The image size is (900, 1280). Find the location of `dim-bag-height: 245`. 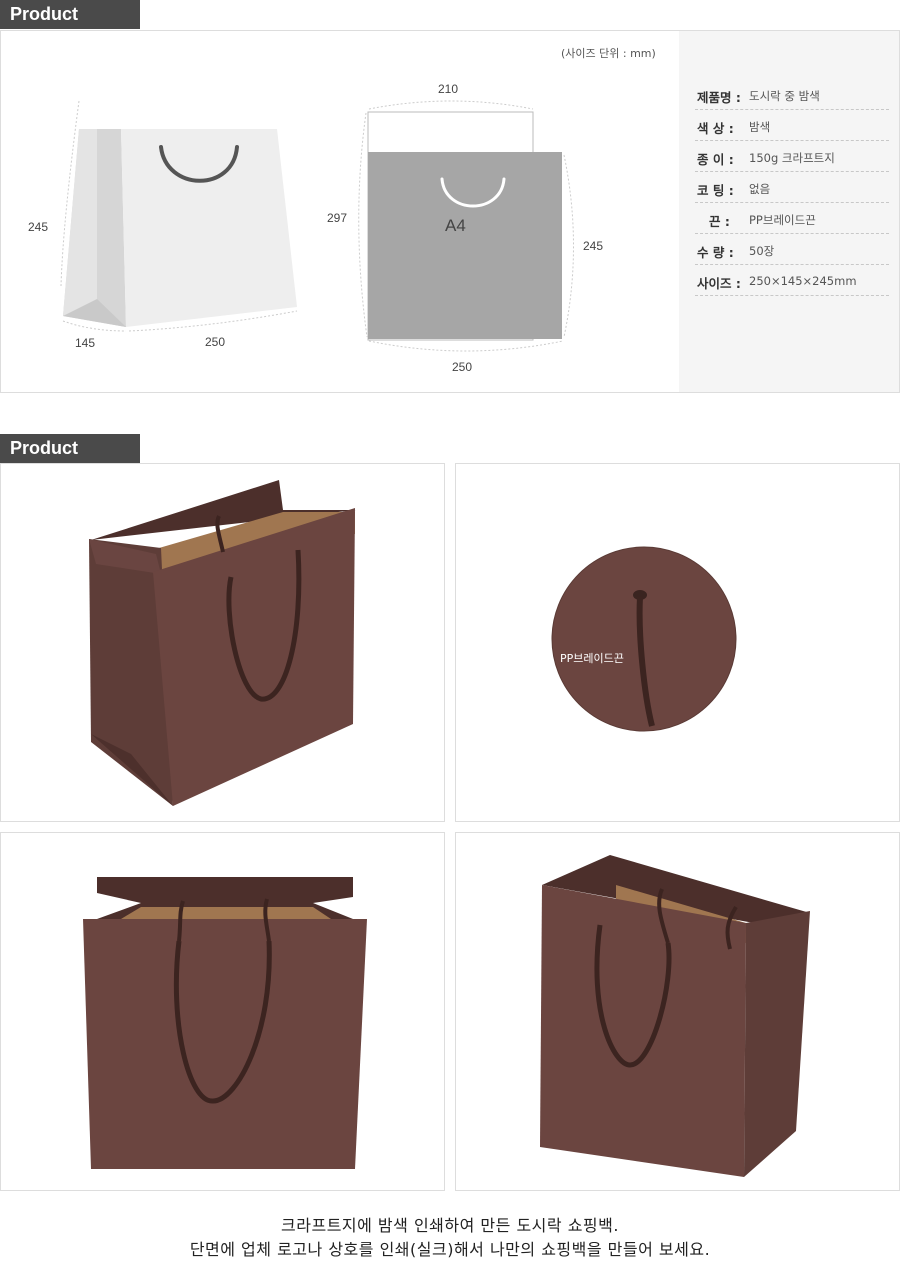

dim-bag-height: 245 is located at coordinates (38, 227).